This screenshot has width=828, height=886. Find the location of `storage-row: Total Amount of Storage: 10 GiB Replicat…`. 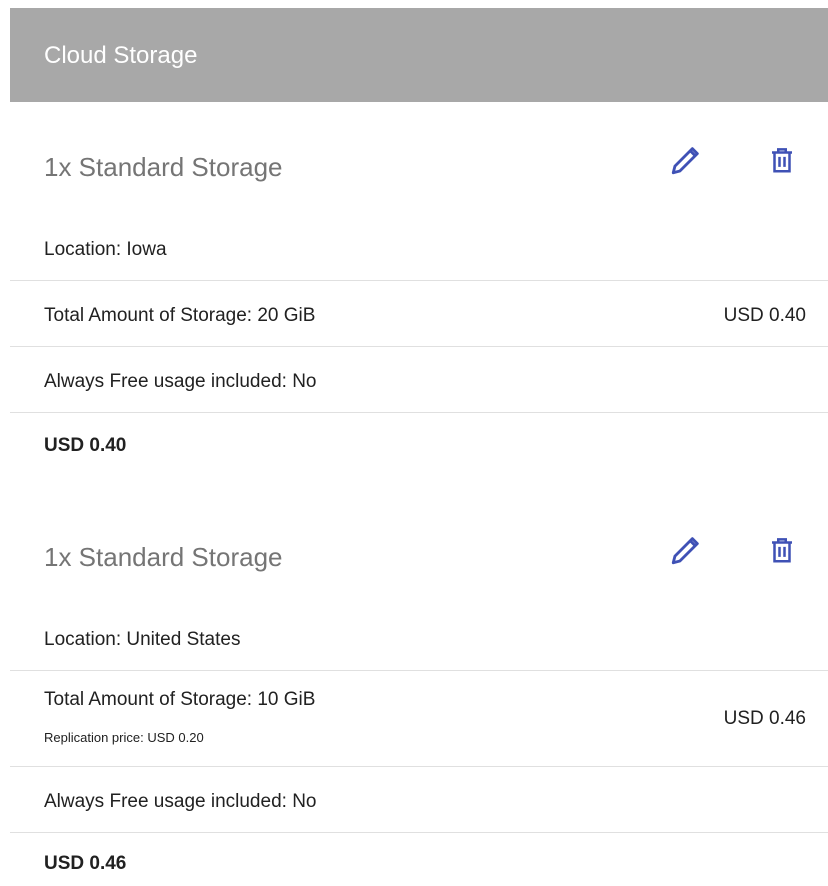

storage-row: Total Amount of Storage: 10 GiB Replicat… is located at coordinates (419, 718).